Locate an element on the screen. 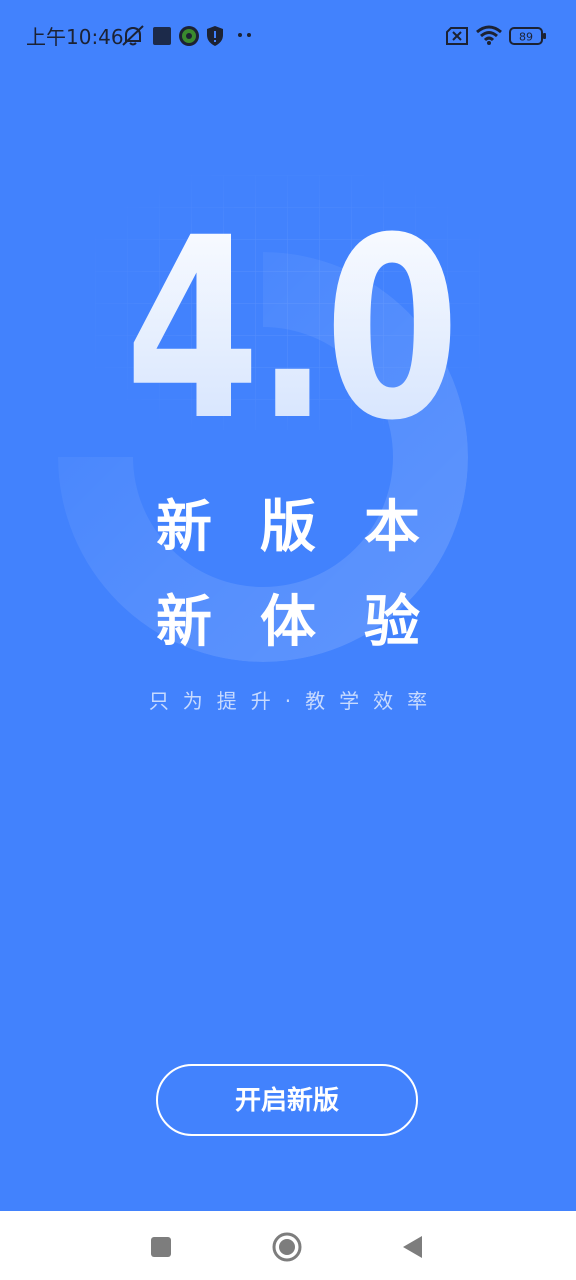 The image size is (576, 1280). sim-error-icon is located at coordinates (457, 38).